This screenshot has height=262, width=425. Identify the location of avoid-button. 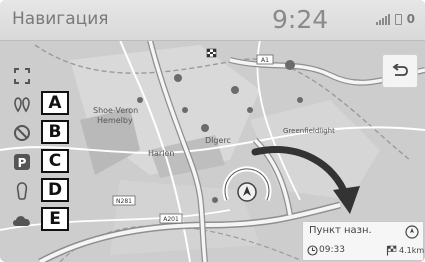
(22, 133).